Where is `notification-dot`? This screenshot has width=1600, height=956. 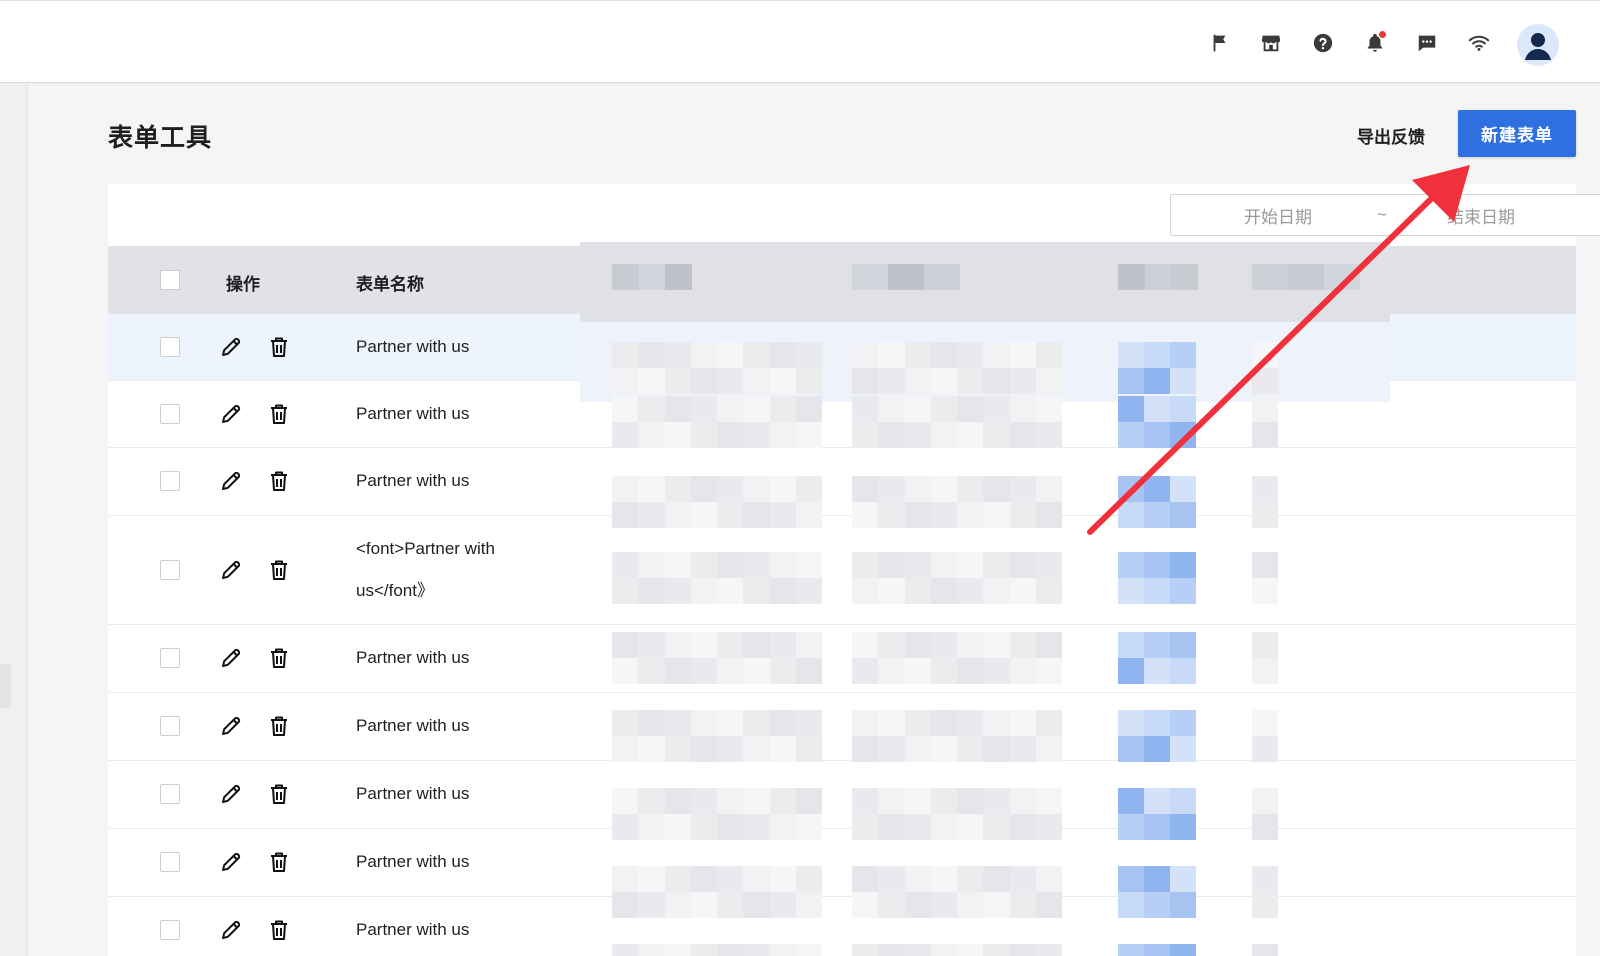
notification-dot is located at coordinates (1382, 34).